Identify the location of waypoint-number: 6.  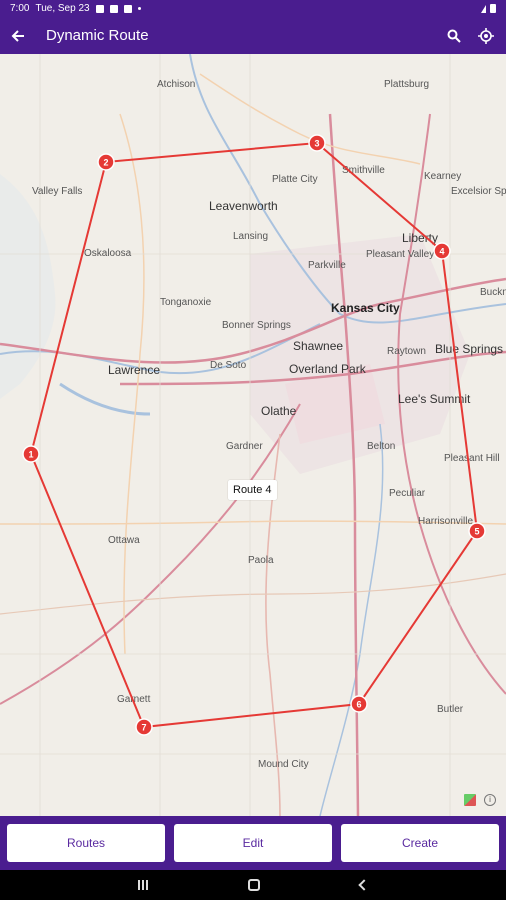
(358, 705).